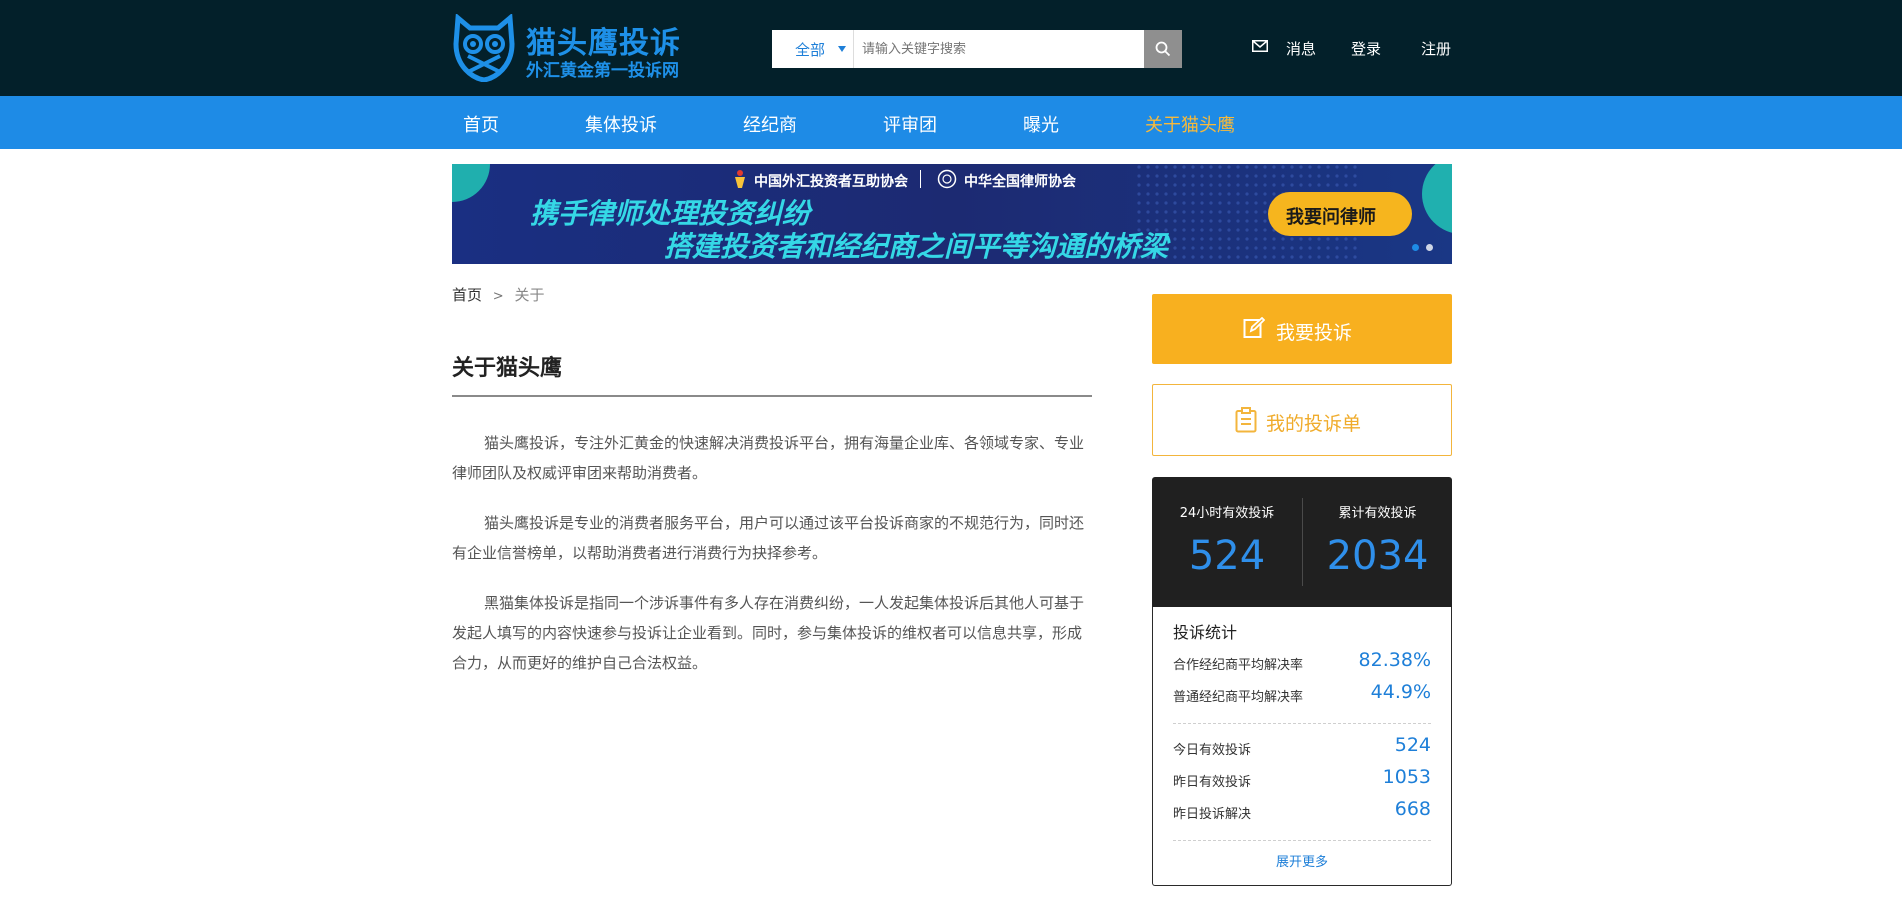  Describe the element at coordinates (1412, 745) in the screenshot. I see `stats-row-value: 524` at that location.